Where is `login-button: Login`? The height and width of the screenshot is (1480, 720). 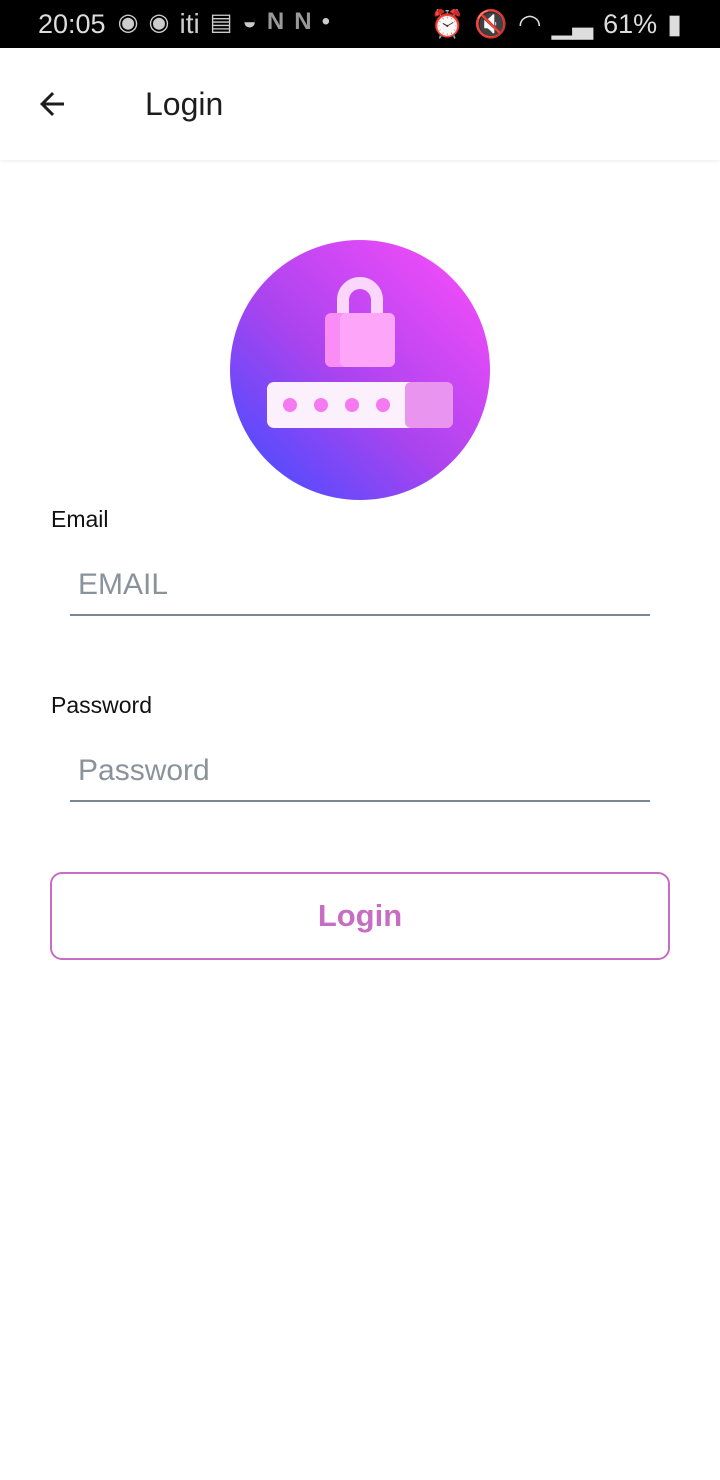
login-button: Login is located at coordinates (360, 916).